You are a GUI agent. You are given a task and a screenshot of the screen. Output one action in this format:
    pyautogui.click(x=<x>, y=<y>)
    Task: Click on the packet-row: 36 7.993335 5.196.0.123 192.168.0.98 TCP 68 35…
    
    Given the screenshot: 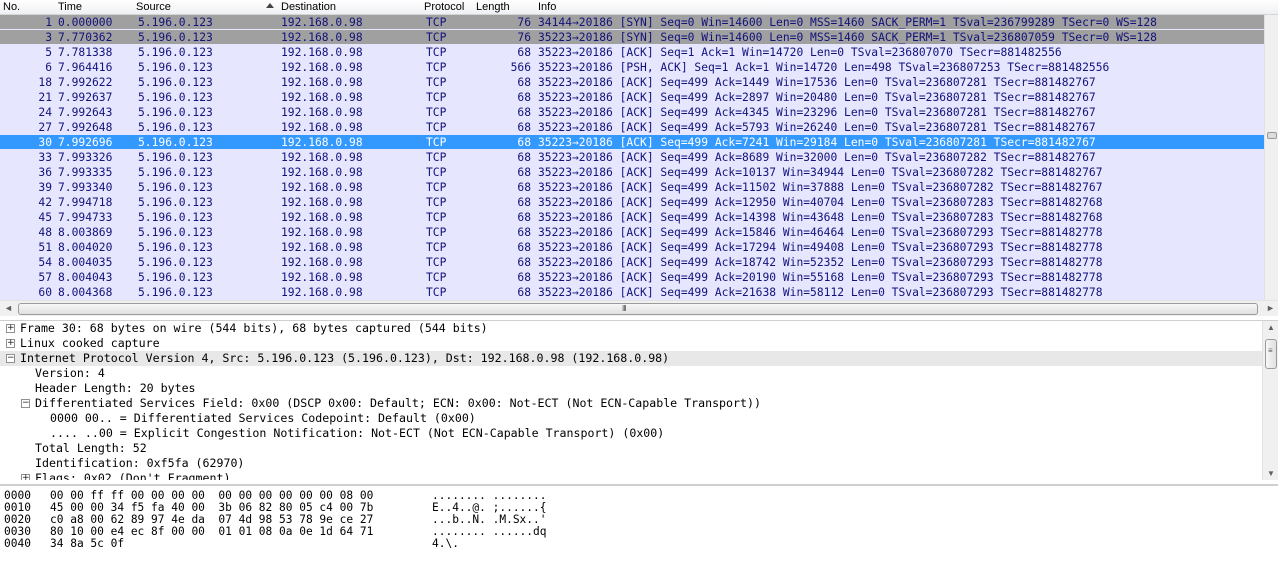 What is the action you would take?
    pyautogui.click(x=632, y=172)
    